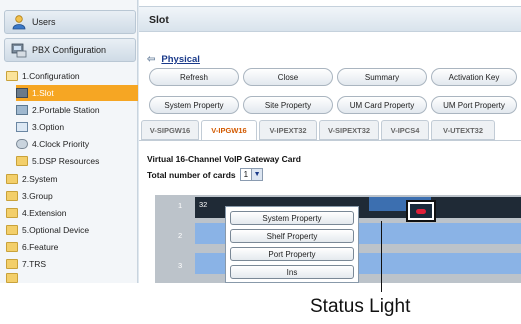 The image size is (521, 324). I want to click on card-title: Virtual 16-Channel VoIP Gateway Card, so click(224, 159).